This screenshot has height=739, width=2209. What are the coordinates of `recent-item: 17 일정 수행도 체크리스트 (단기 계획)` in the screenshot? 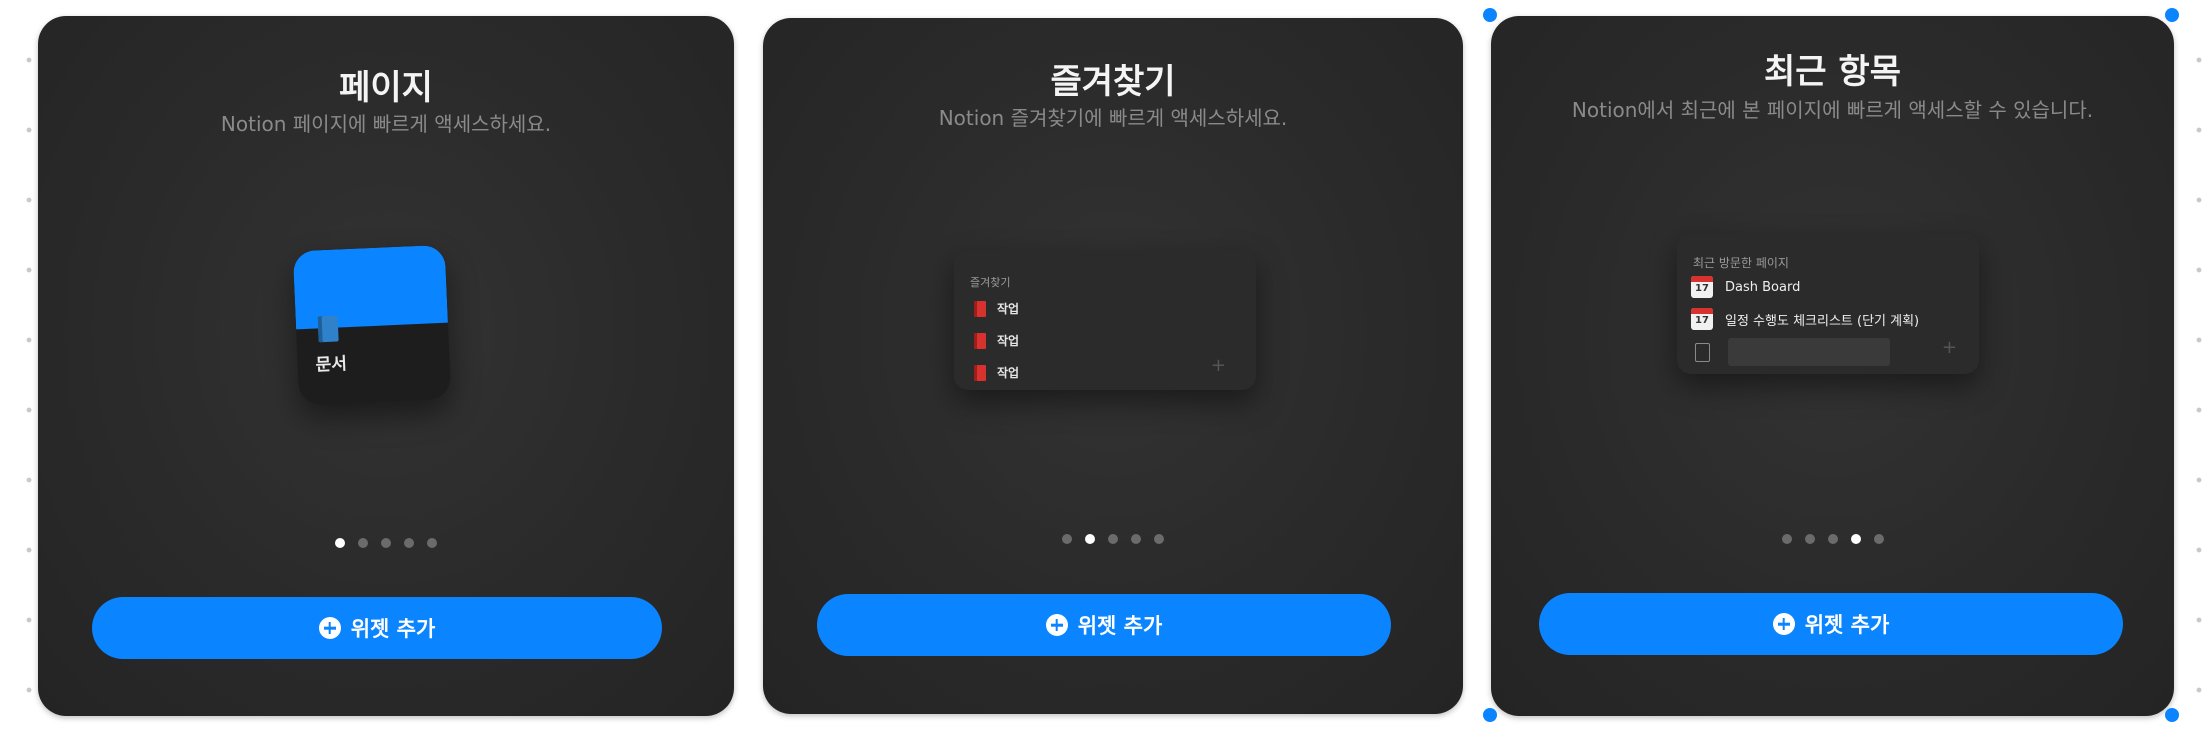 It's located at (1805, 319).